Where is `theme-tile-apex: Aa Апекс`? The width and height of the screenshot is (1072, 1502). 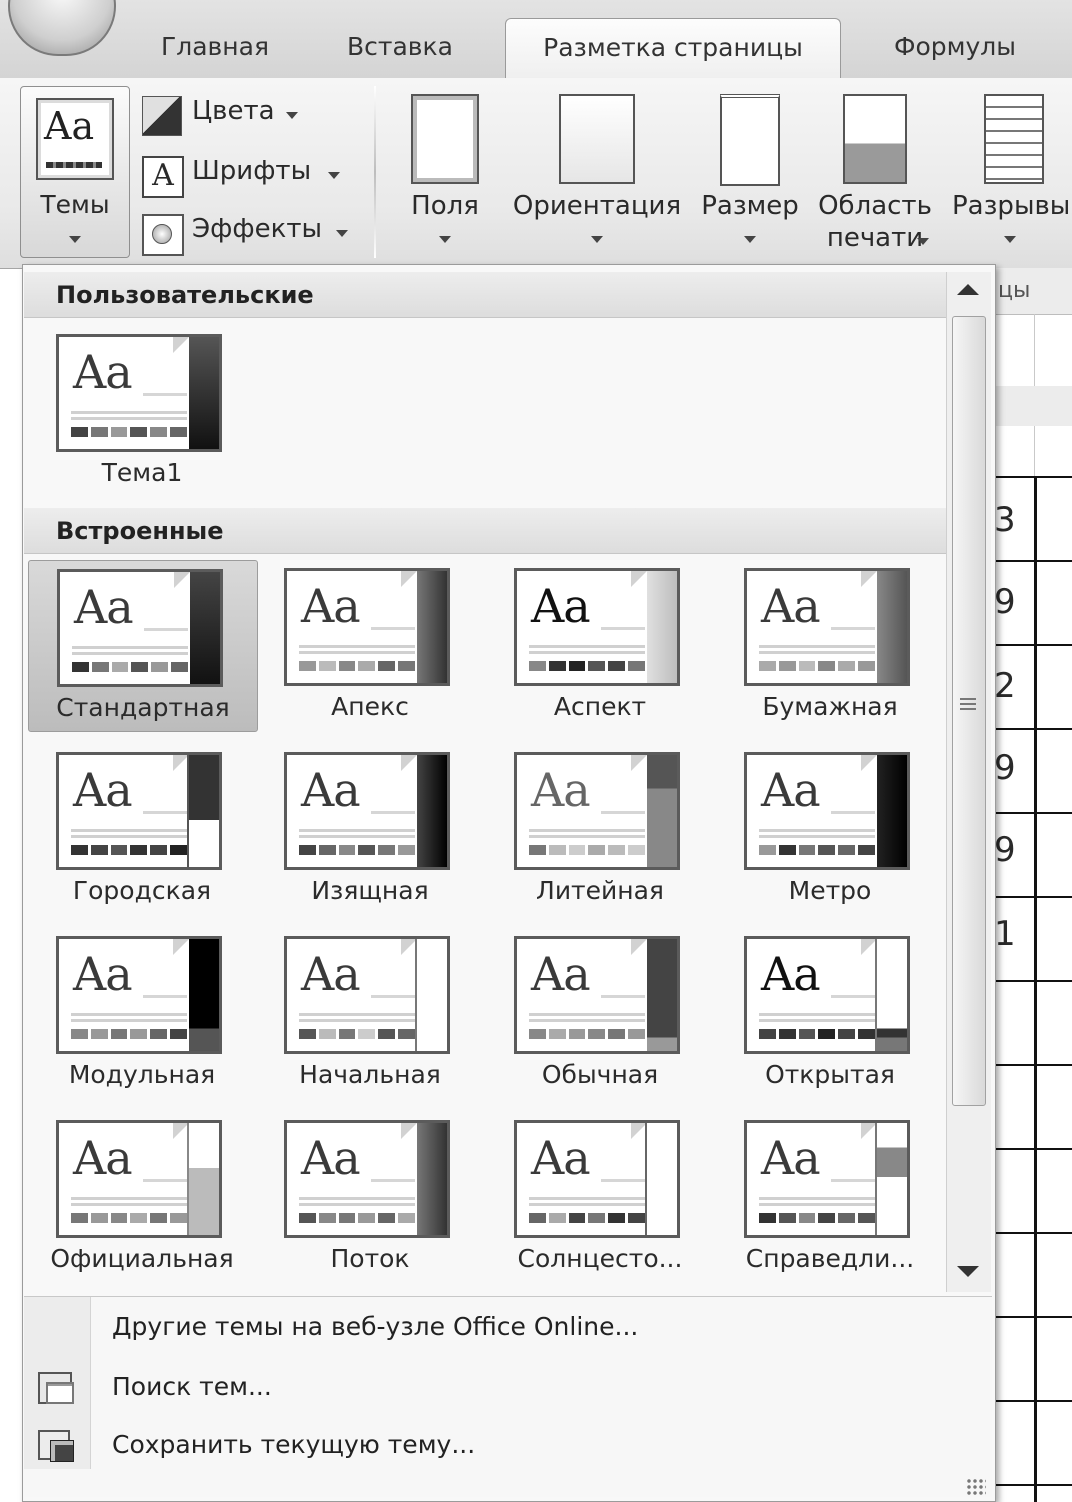 theme-tile-apex: Aa Апекс is located at coordinates (370, 645).